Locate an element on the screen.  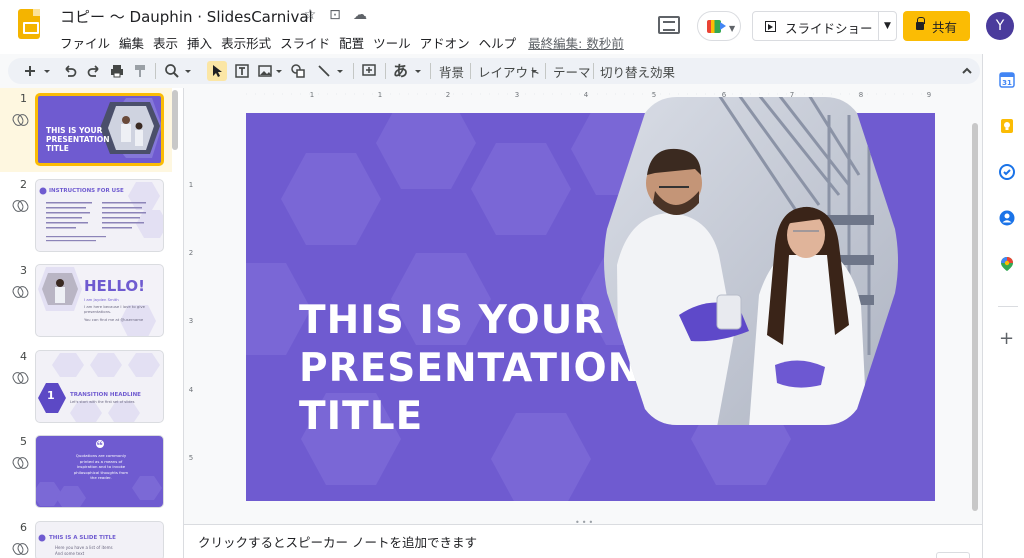
zoom-chevron-icon is located at coordinates (188, 71).